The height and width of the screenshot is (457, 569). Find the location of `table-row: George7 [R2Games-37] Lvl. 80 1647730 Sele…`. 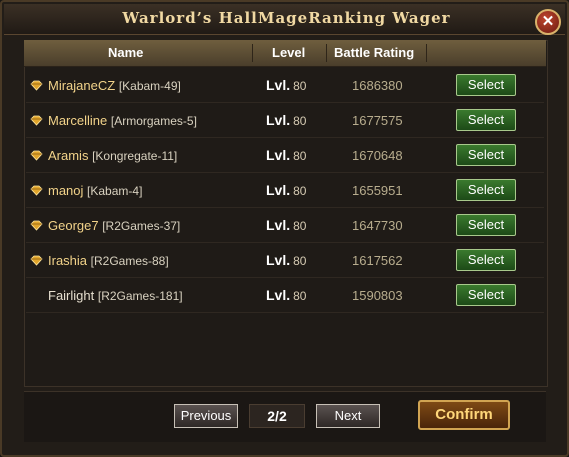

table-row: George7 [R2Games-37] Lvl. 80 1647730 Sele… is located at coordinates (285, 226).